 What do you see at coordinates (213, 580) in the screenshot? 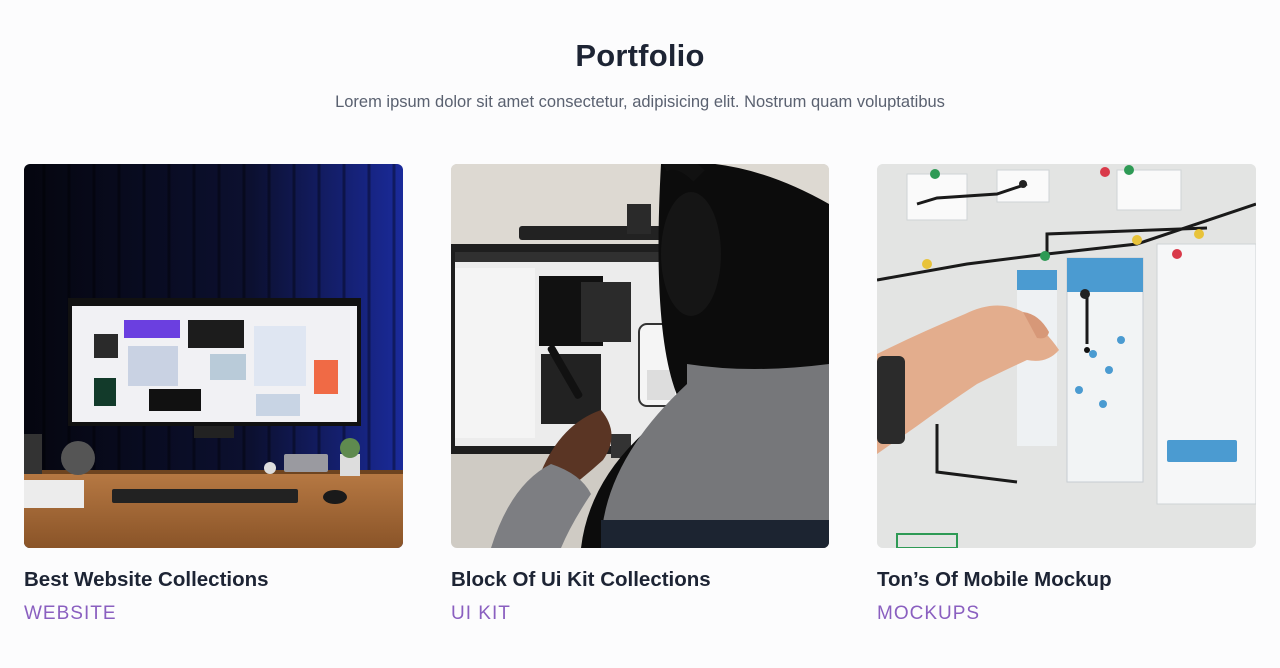
I see `card-title: Best Website Collections` at bounding box center [213, 580].